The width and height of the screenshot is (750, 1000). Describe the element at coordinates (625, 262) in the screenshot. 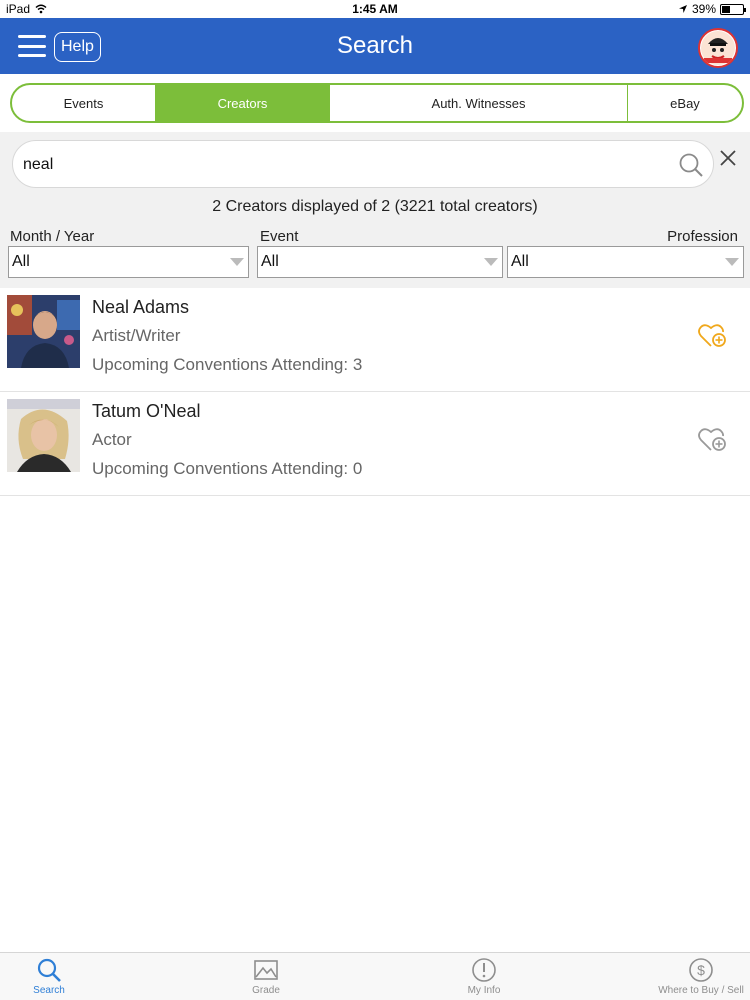

I see `profession-select: All` at that location.